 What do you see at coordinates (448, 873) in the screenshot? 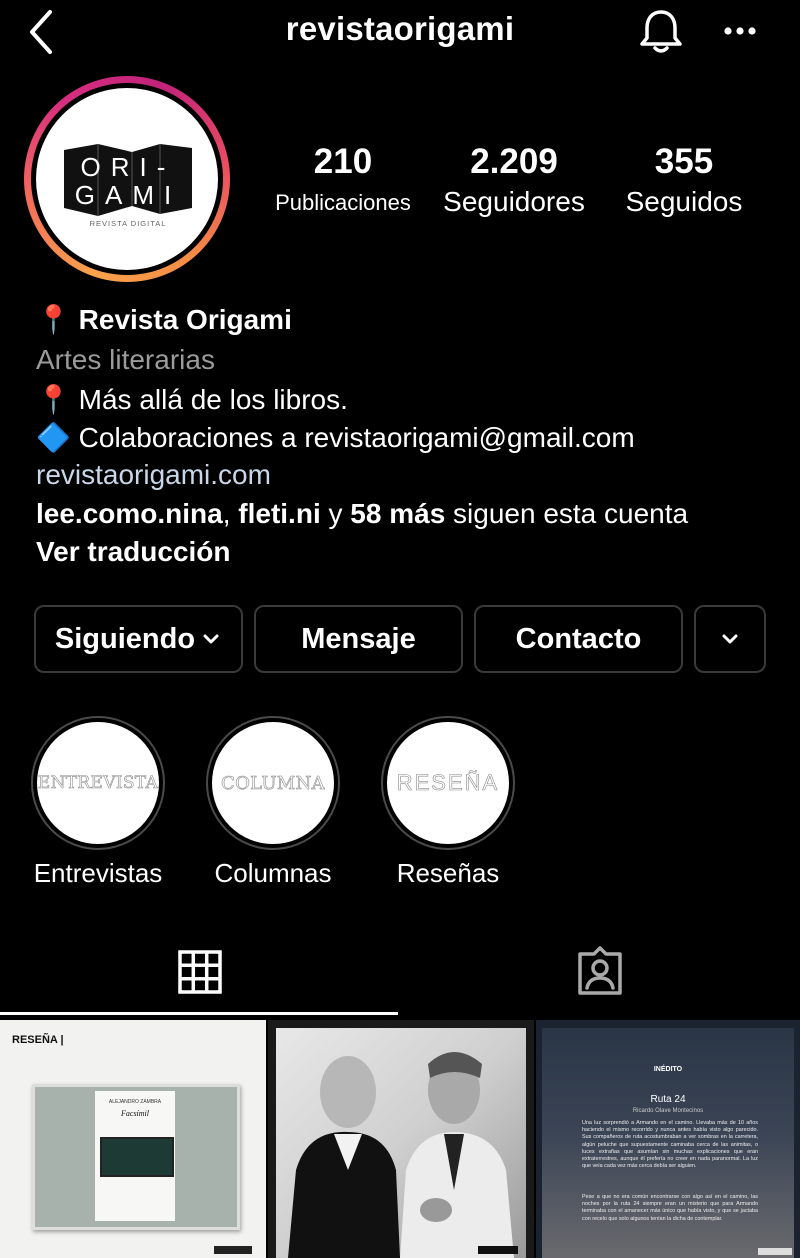
I see `highlight-label: Reseñas` at bounding box center [448, 873].